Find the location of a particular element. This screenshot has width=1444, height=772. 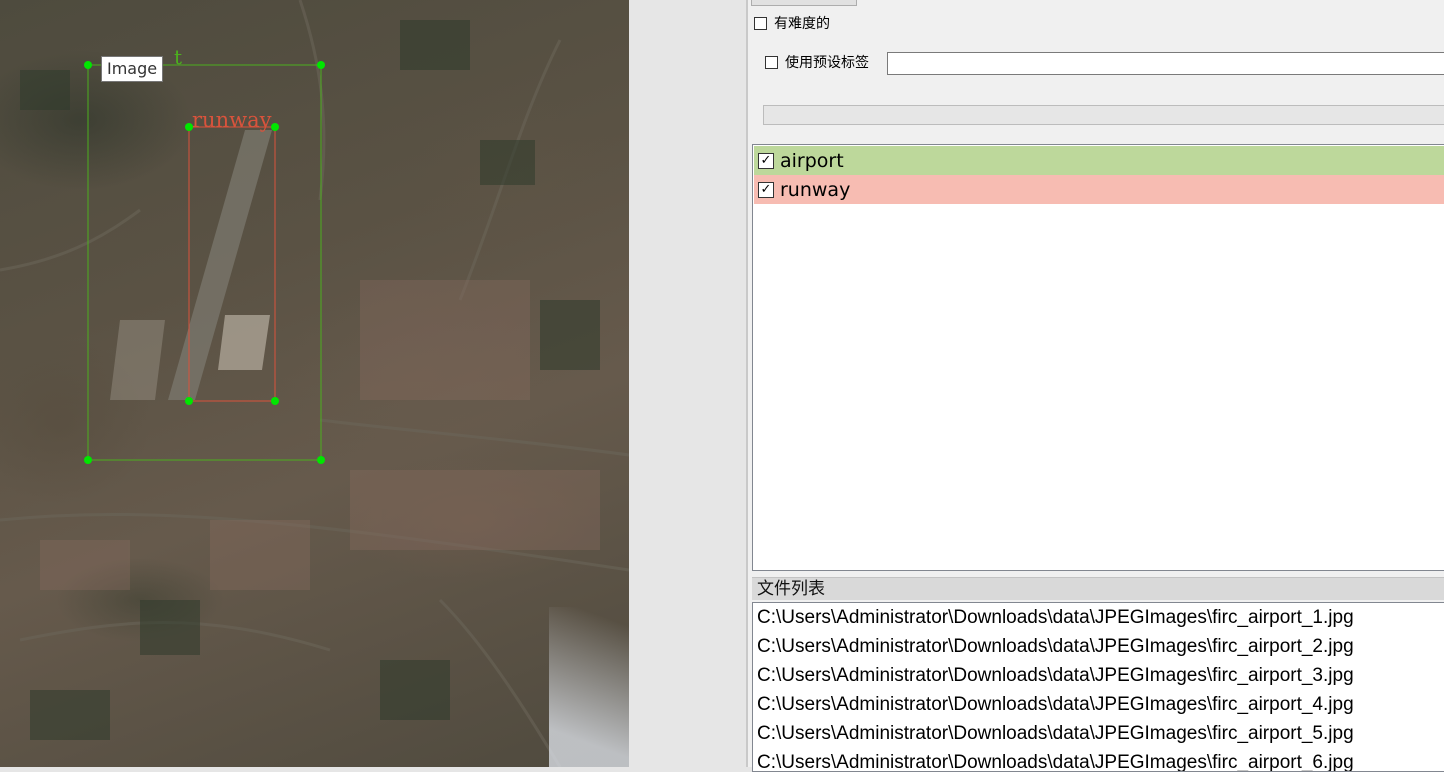

label-item-name: runway is located at coordinates (815, 189).